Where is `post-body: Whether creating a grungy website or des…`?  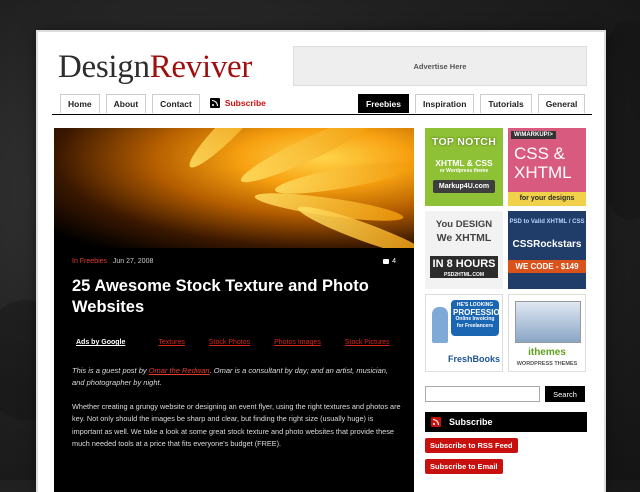 post-body: Whether creating a grungy website or des… is located at coordinates (236, 425).